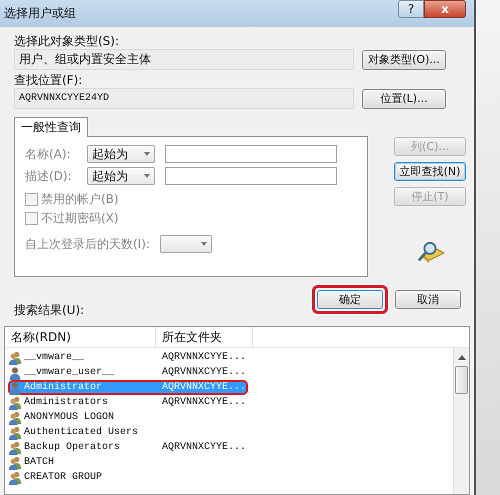  Describe the element at coordinates (87, 244) in the screenshot. I see `field-label: 自上次登录后的天数(I):` at that location.